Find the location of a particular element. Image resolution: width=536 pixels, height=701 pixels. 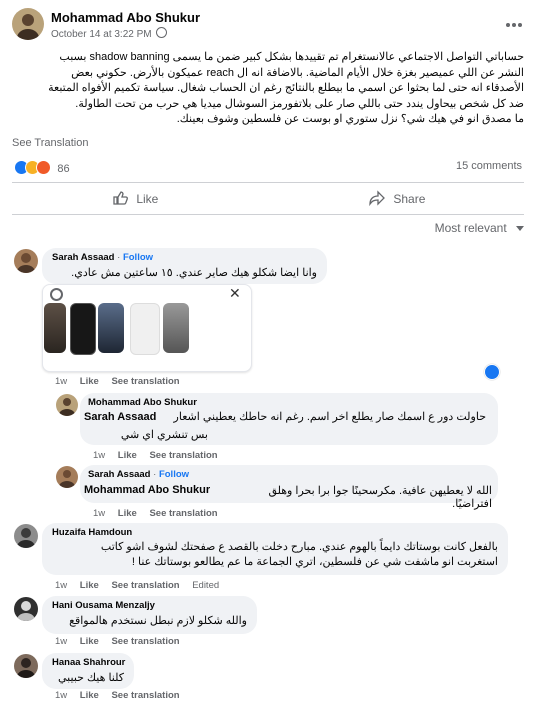

comment-author: Mohammad Abo Shukur is located at coordinates (142, 402).